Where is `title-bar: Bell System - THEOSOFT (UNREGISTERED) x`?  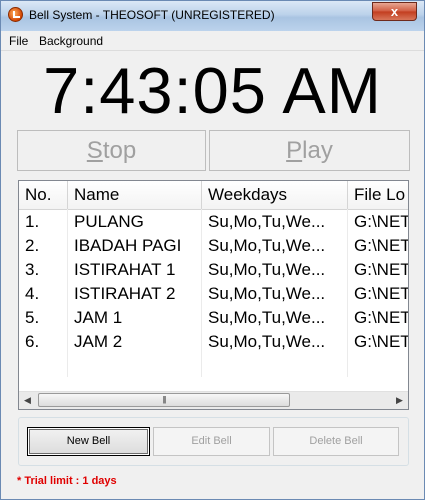 title-bar: Bell System - THEOSOFT (UNREGISTERED) x is located at coordinates (212, 16).